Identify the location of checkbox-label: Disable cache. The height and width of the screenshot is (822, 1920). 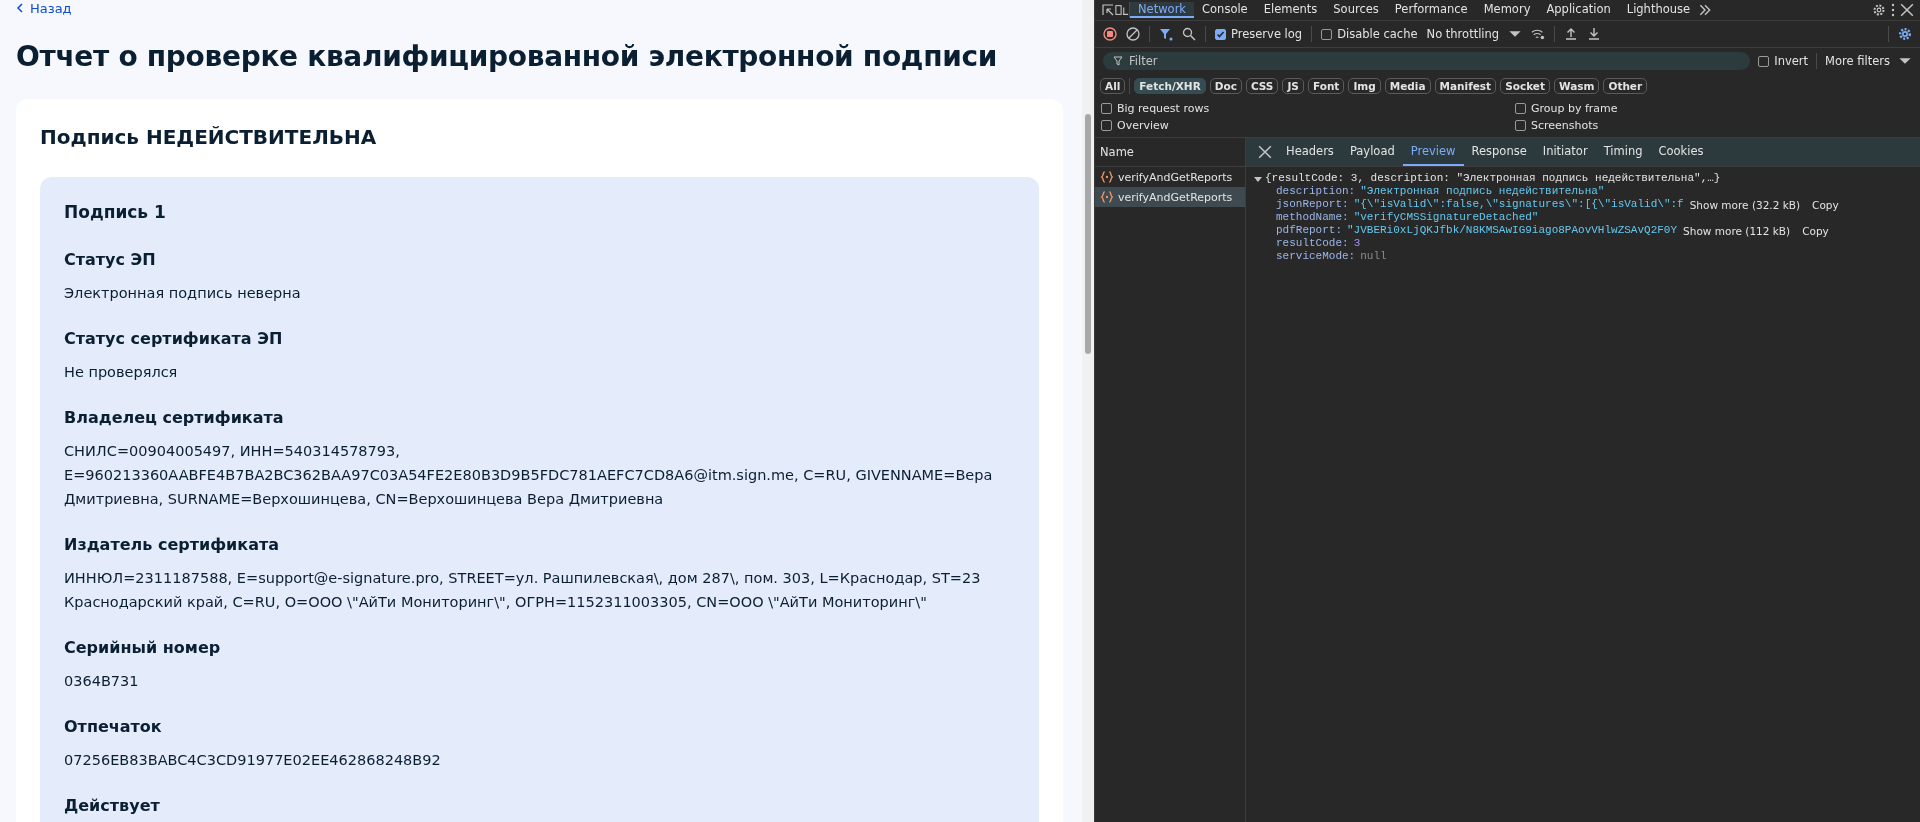
(1377, 34).